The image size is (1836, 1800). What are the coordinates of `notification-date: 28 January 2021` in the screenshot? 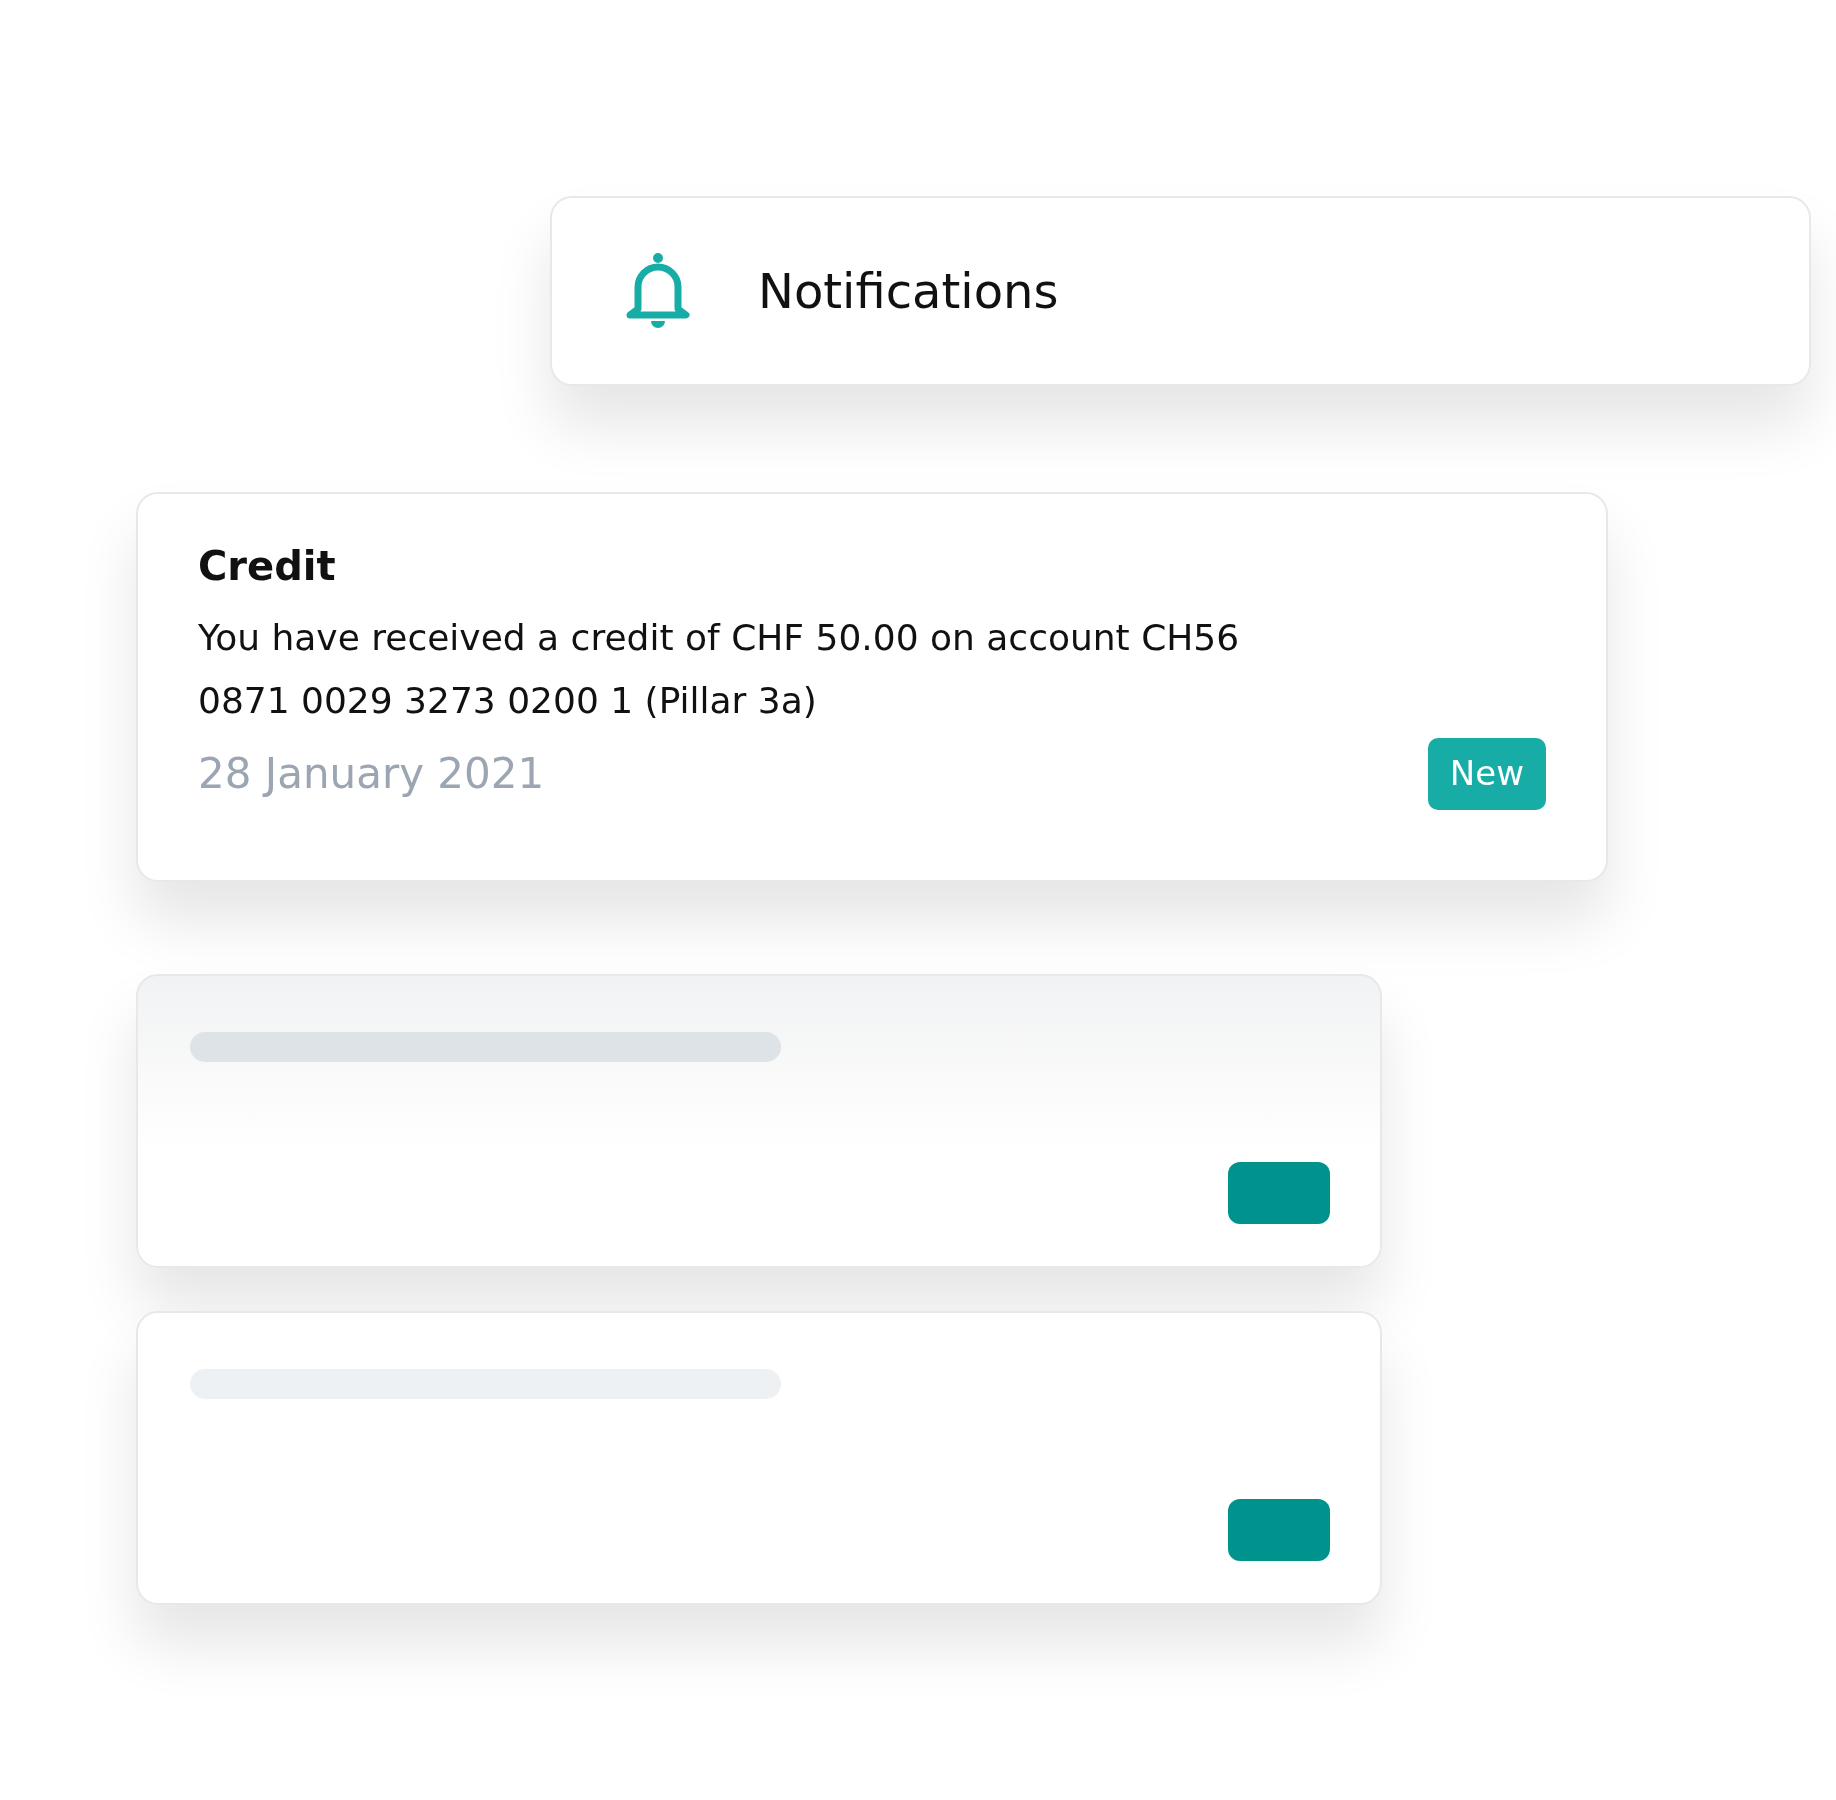 It's located at (371, 774).